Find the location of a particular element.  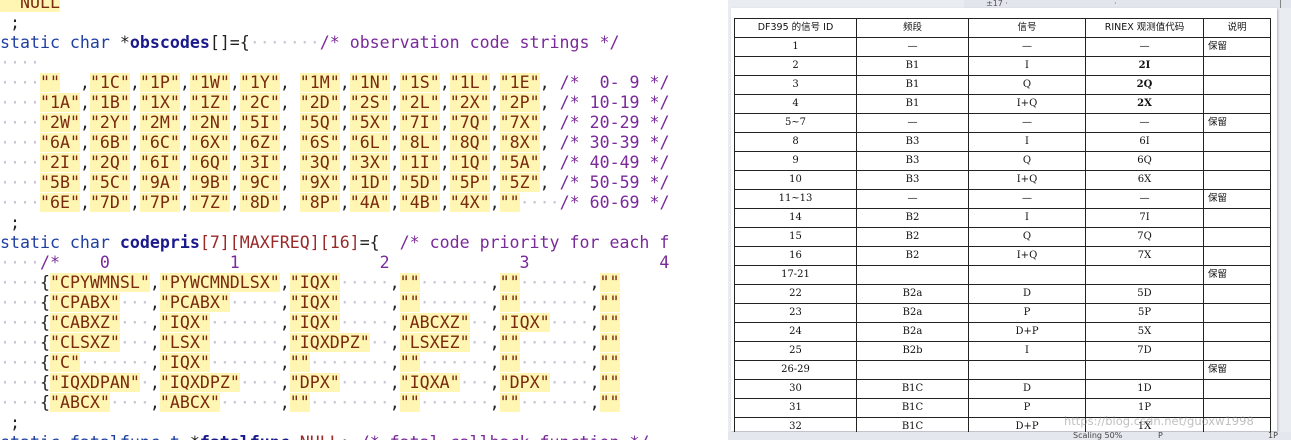

code-line: ···· is located at coordinates (20, 63).